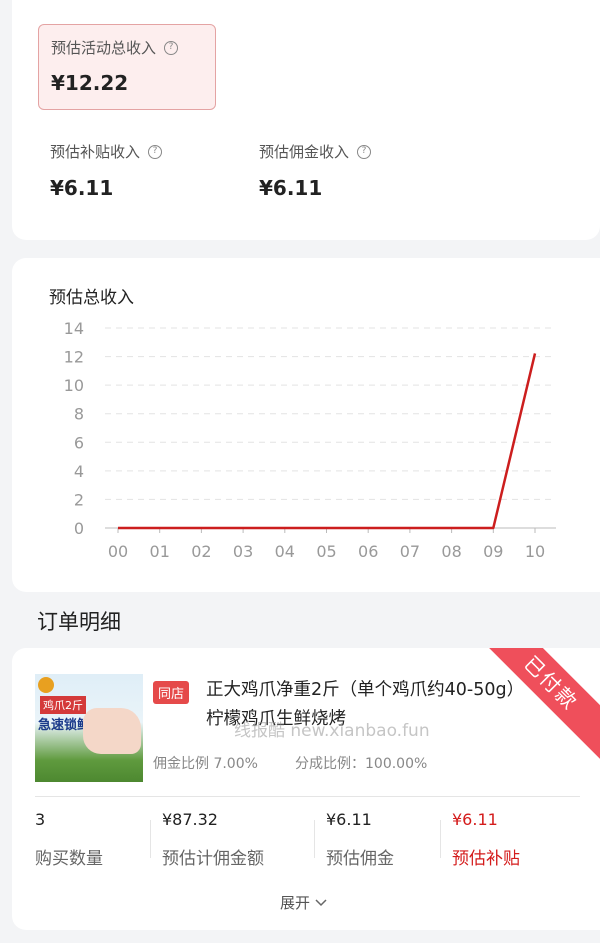  I want to click on x-tick-label: 05, so click(326, 551).